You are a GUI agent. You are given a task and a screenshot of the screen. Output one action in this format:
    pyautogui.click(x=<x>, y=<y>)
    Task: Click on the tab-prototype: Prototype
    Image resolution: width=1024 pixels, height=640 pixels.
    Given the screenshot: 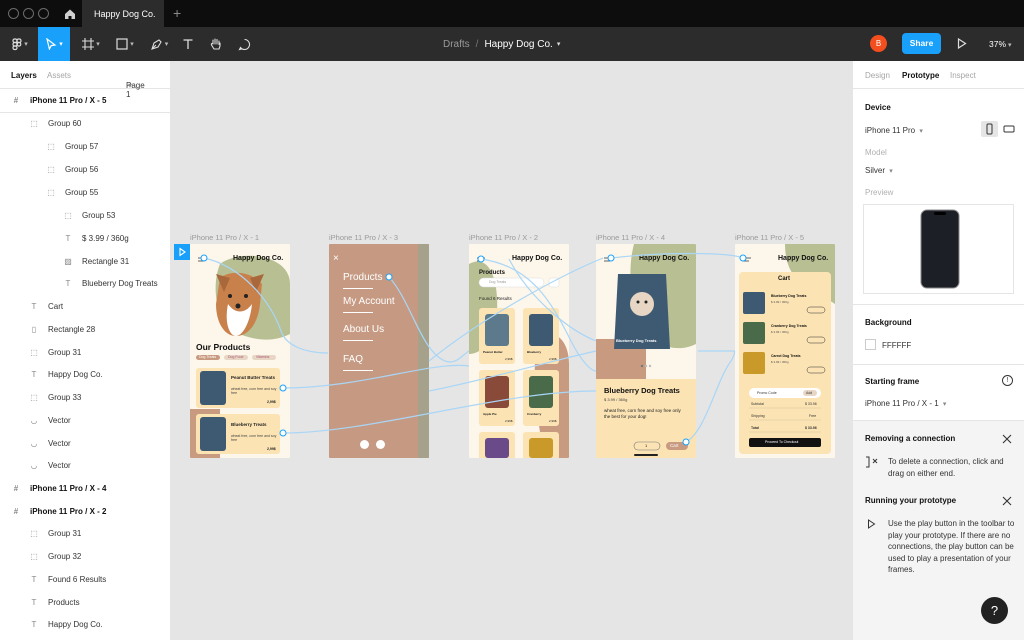 What is the action you would take?
    pyautogui.click(x=920, y=75)
    